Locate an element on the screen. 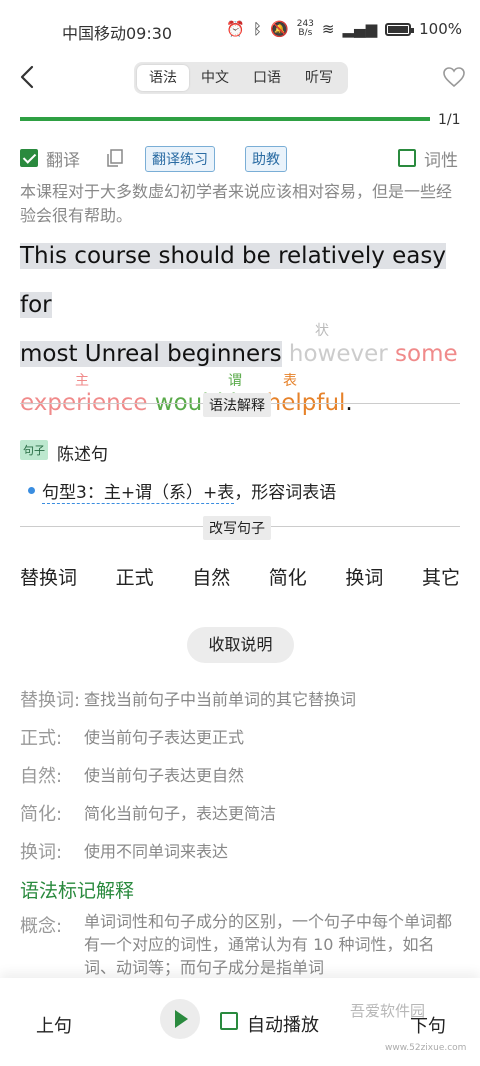 The image size is (480, 1066). explanation-term: 正式: is located at coordinates (41, 738).